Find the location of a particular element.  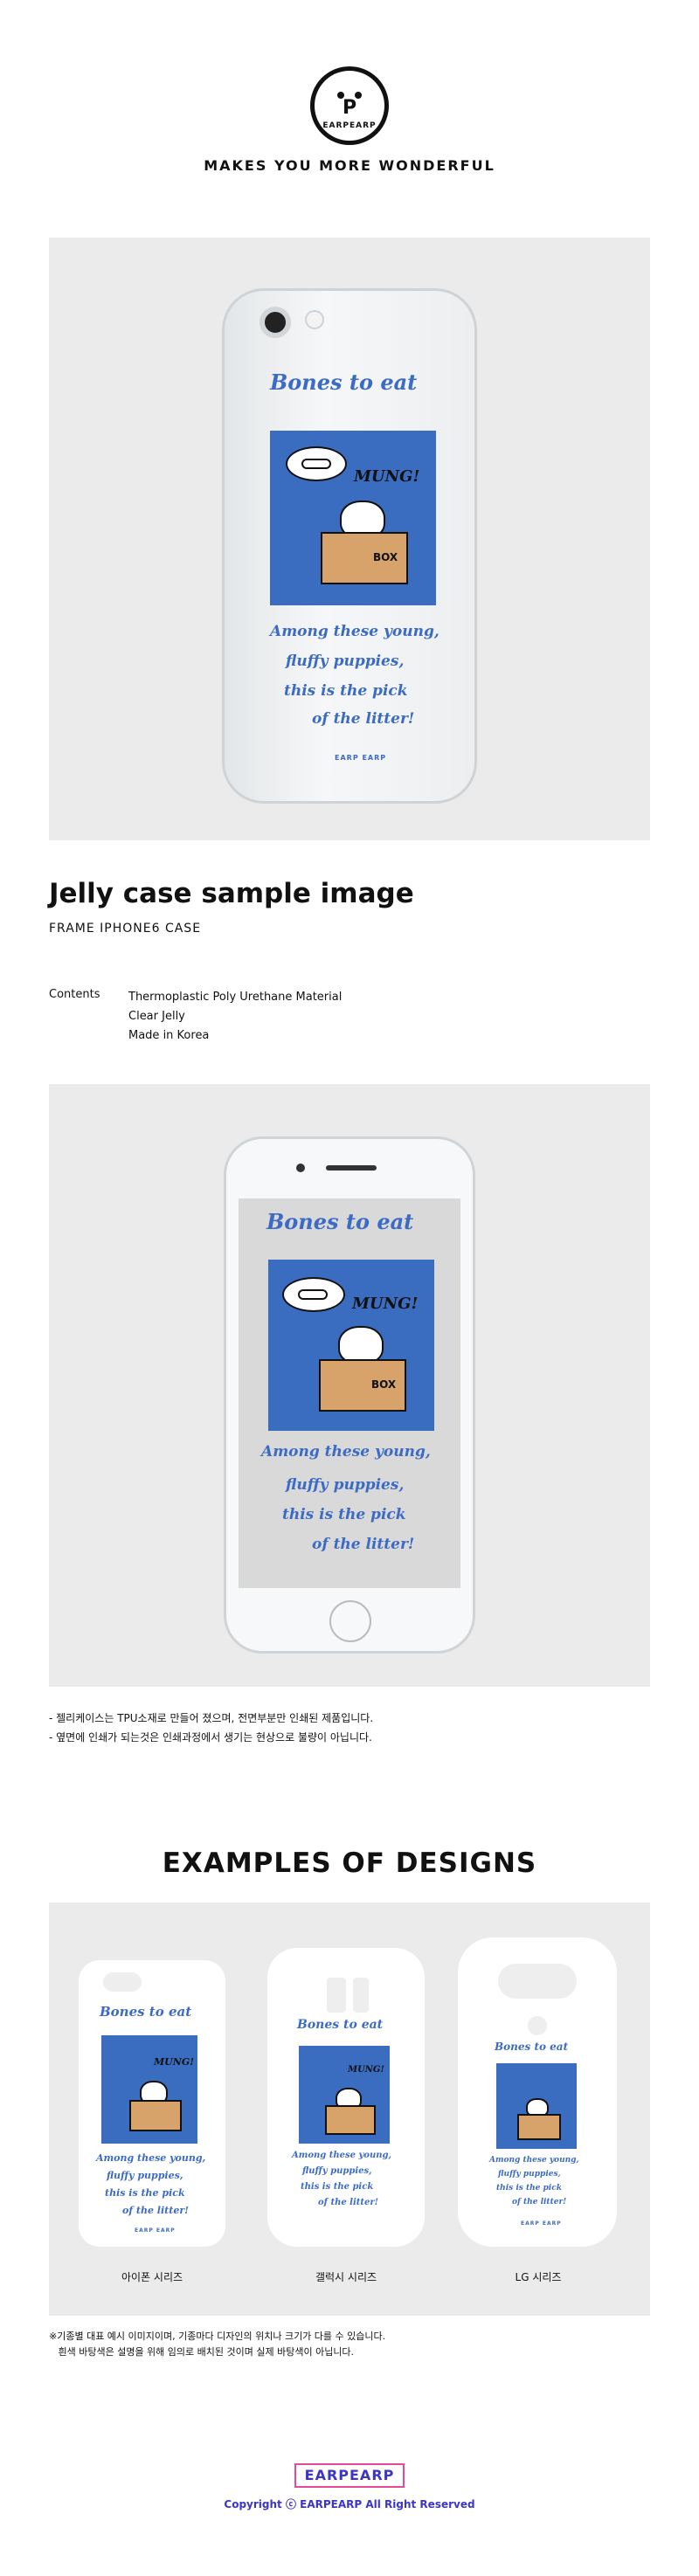

product-title: Jelly case sample image is located at coordinates (232, 893).